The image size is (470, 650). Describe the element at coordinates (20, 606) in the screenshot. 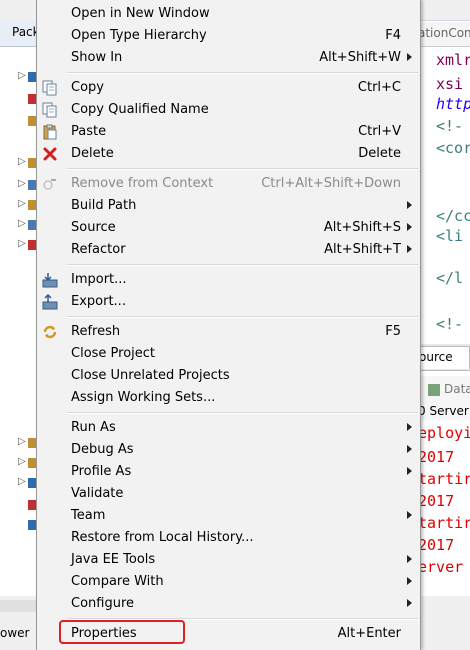

I see `horizontal-scrollbar` at that location.